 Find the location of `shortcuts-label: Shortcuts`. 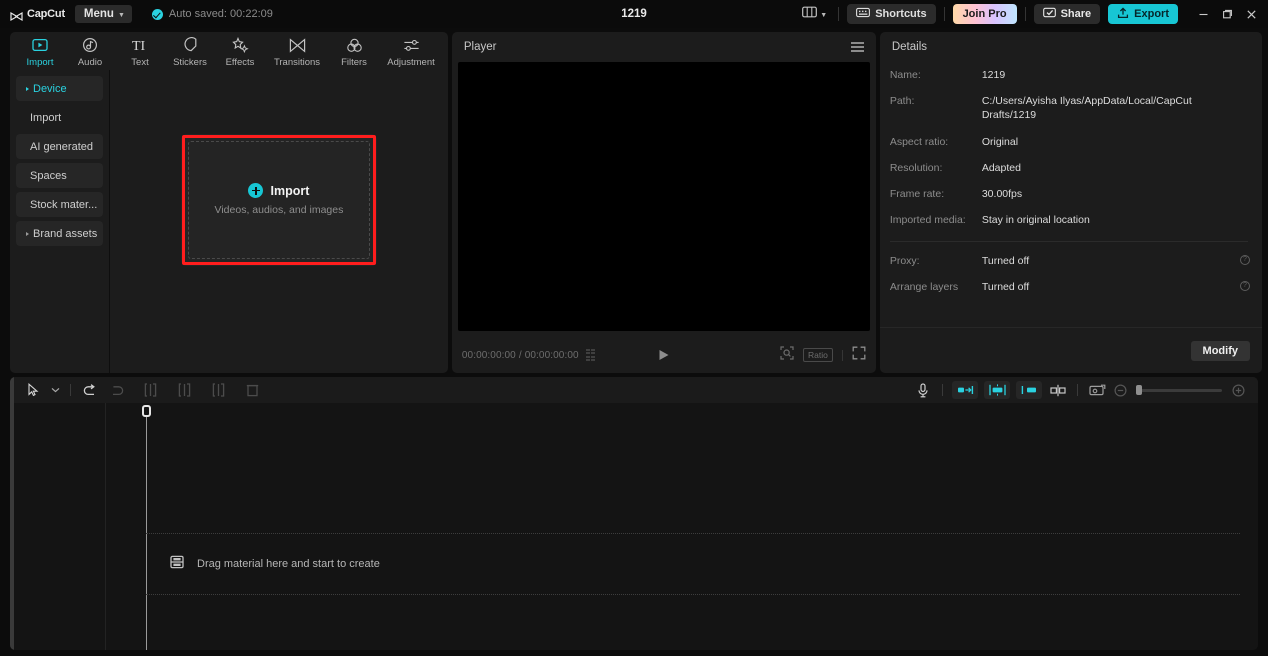

shortcuts-label: Shortcuts is located at coordinates (901, 14).